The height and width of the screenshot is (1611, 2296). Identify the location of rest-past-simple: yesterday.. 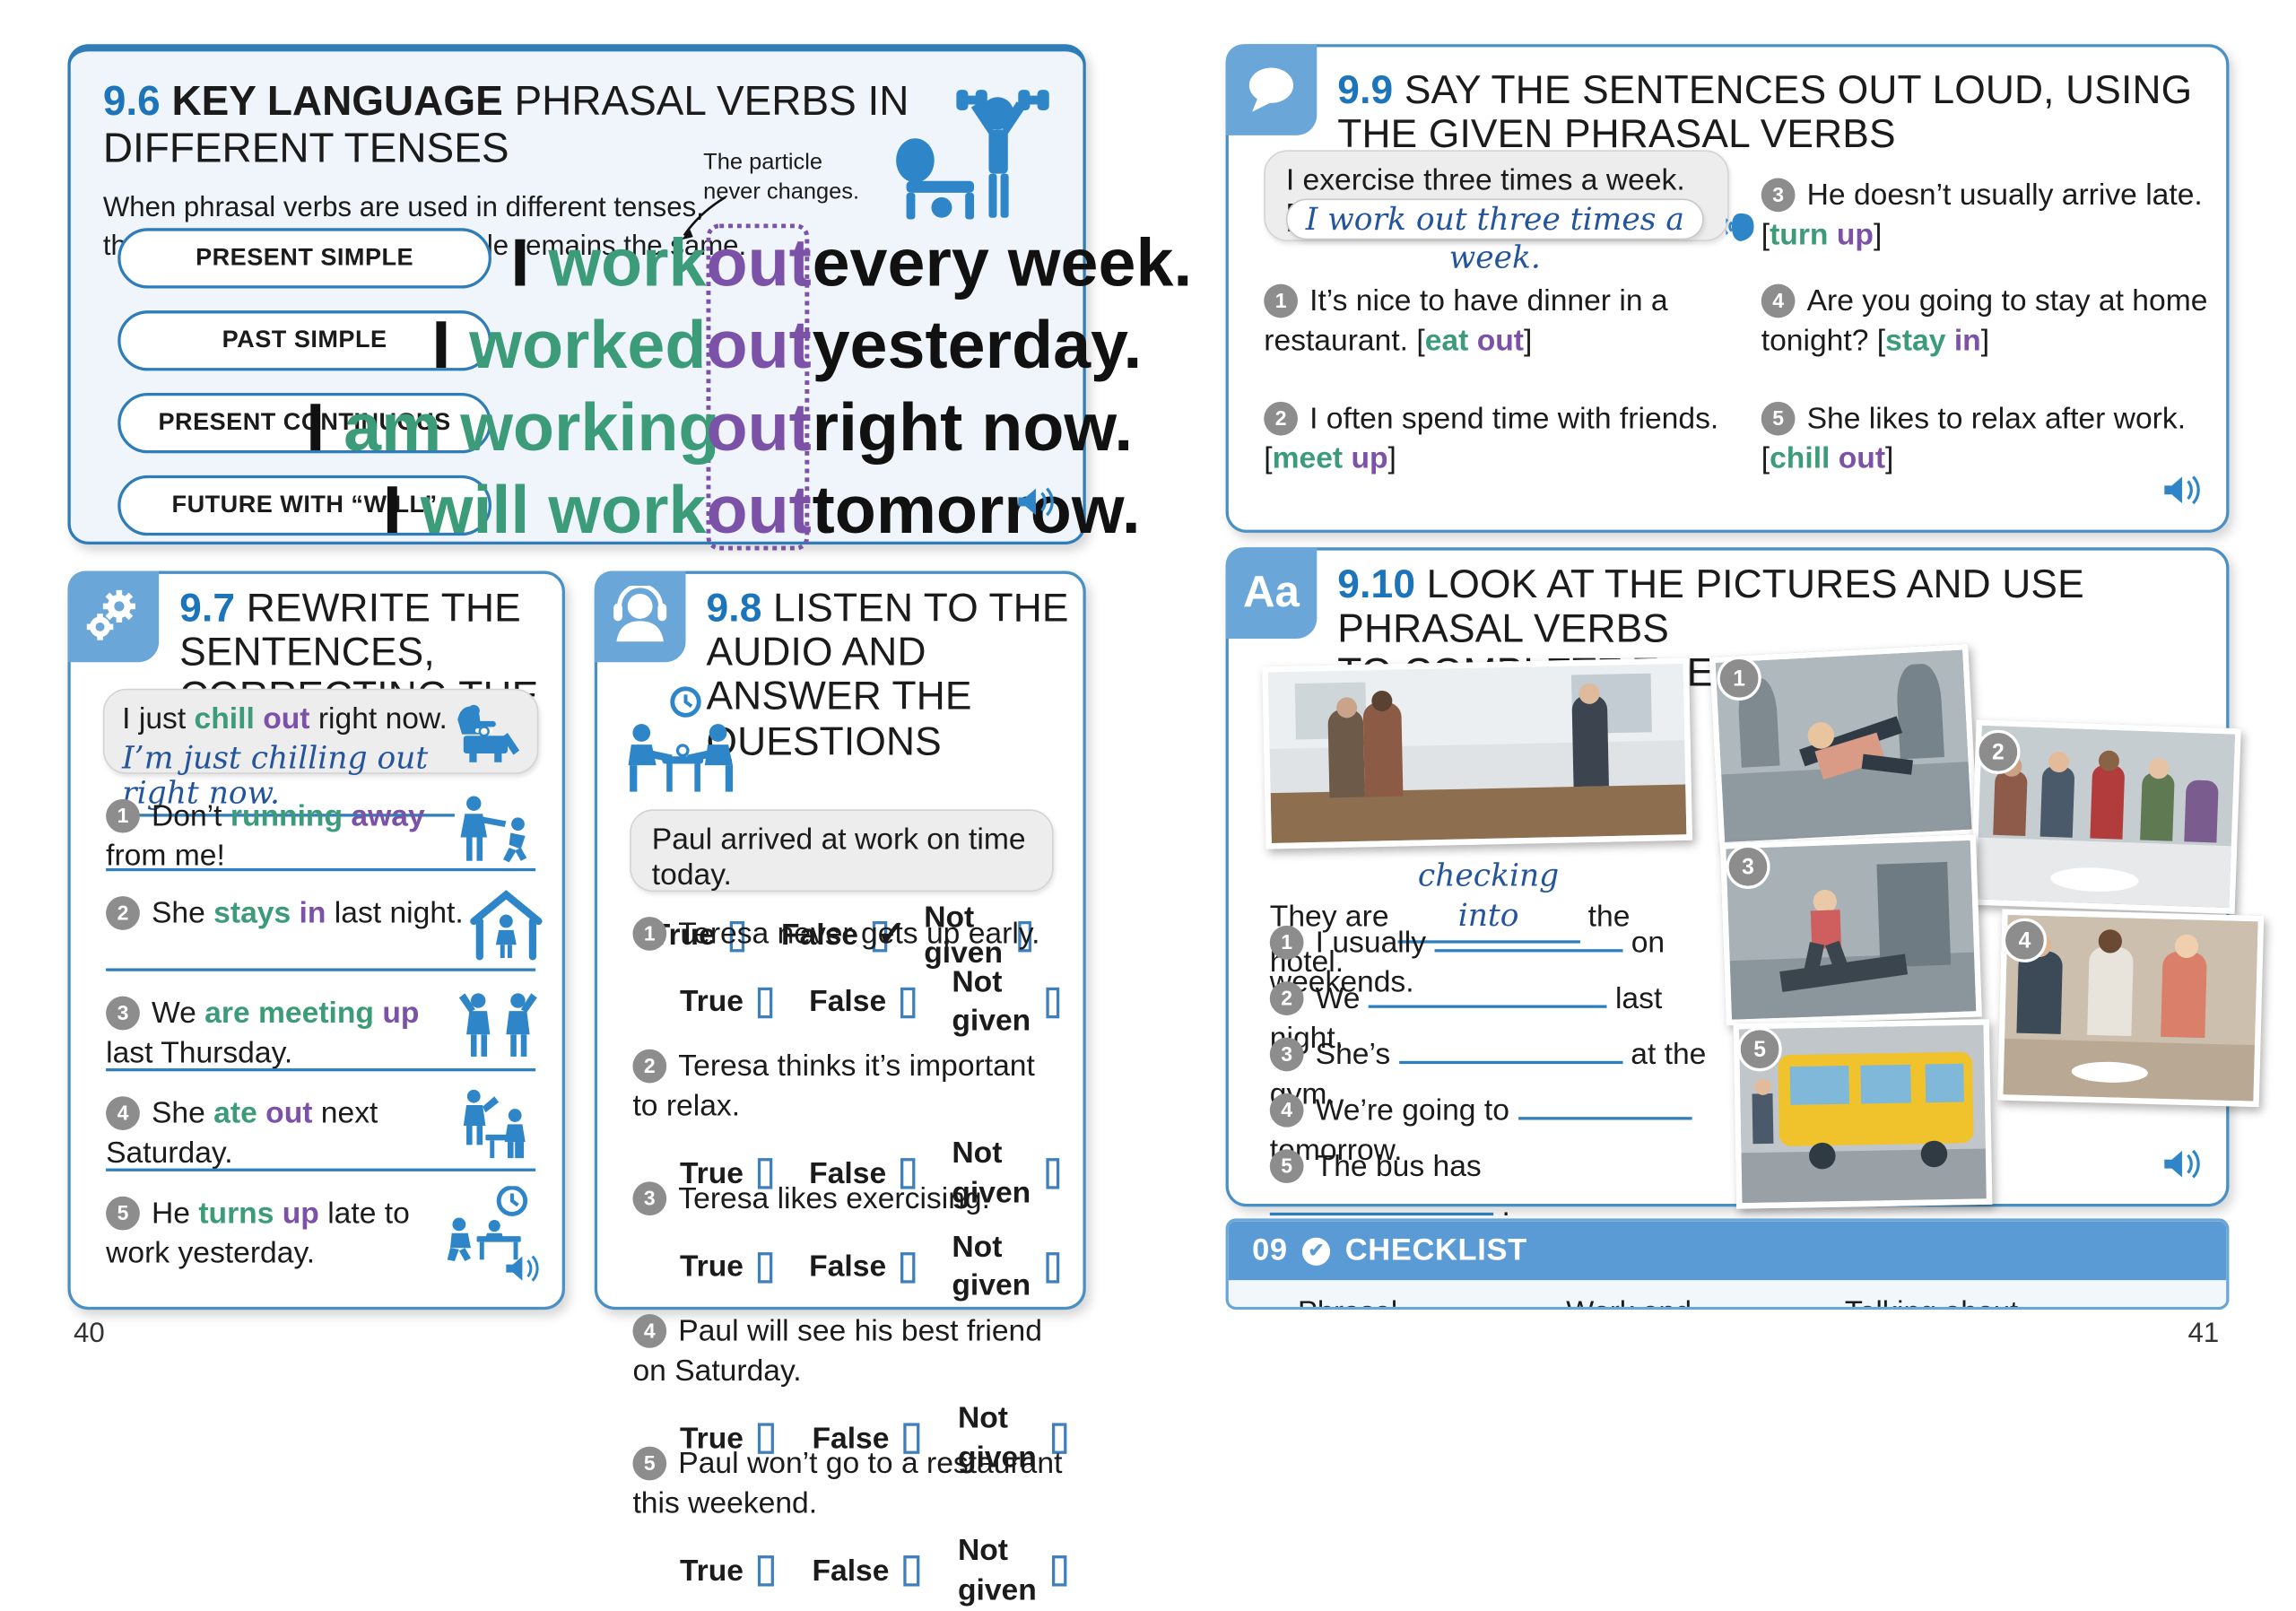
(977, 344).